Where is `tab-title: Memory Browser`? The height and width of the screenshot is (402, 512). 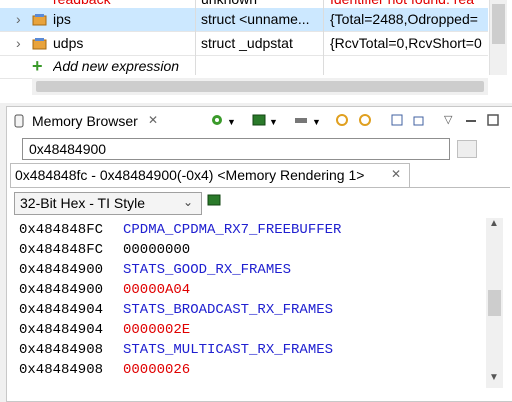 tab-title: Memory Browser is located at coordinates (85, 121).